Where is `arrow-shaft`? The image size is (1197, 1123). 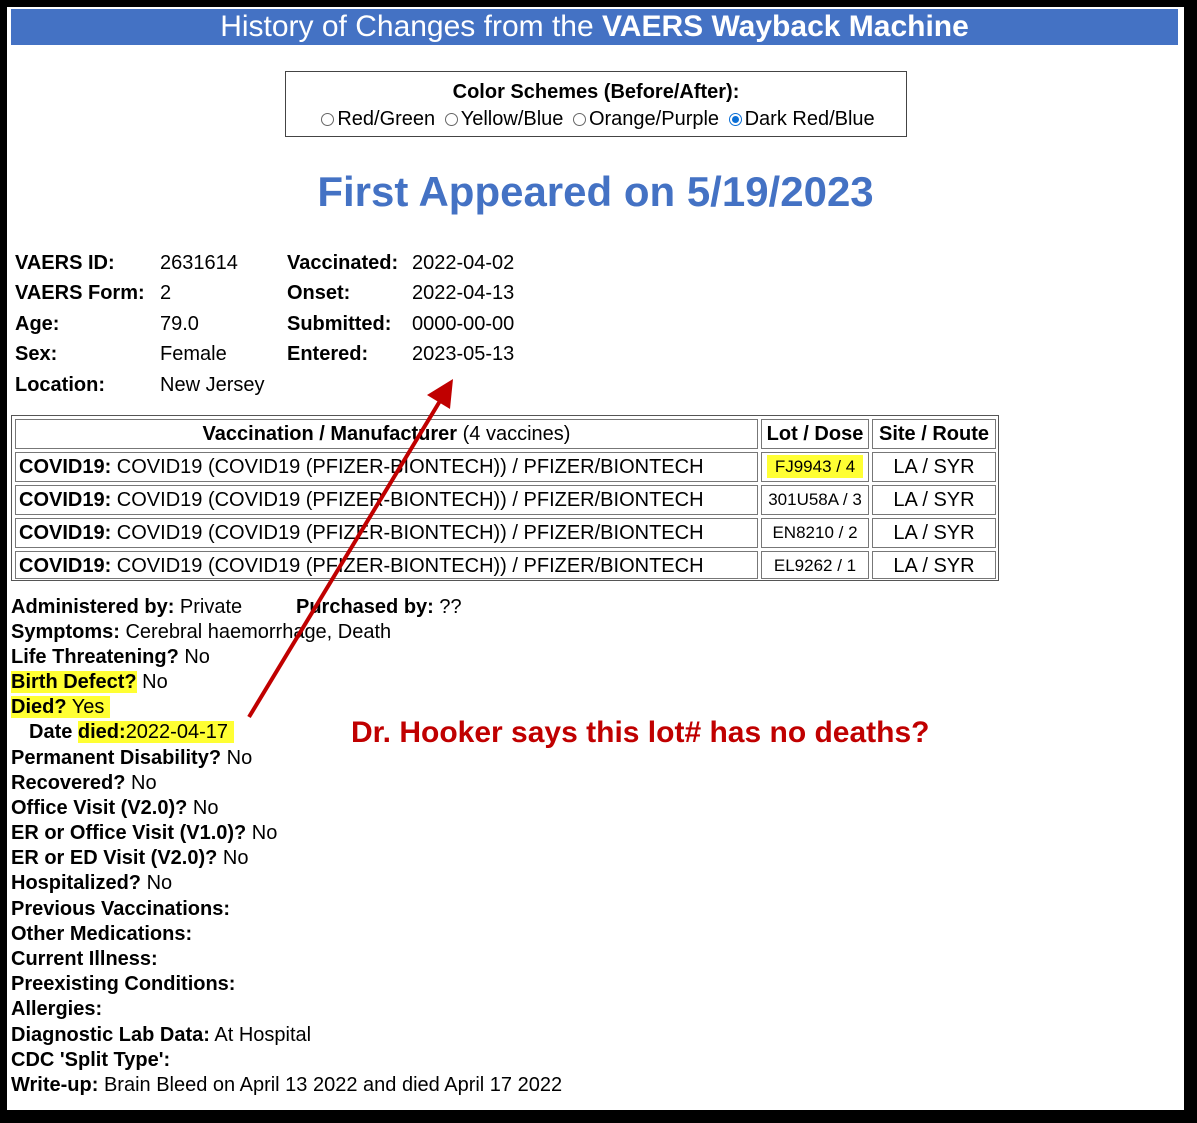 arrow-shaft is located at coordinates (346, 556).